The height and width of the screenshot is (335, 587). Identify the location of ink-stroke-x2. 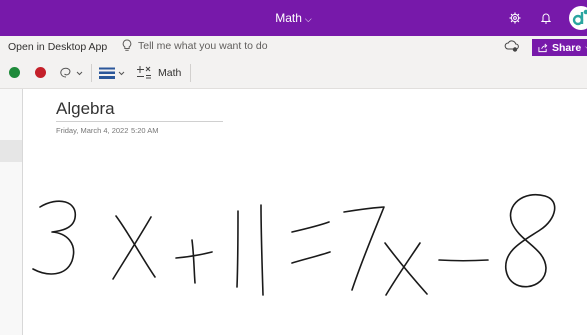
(406, 269).